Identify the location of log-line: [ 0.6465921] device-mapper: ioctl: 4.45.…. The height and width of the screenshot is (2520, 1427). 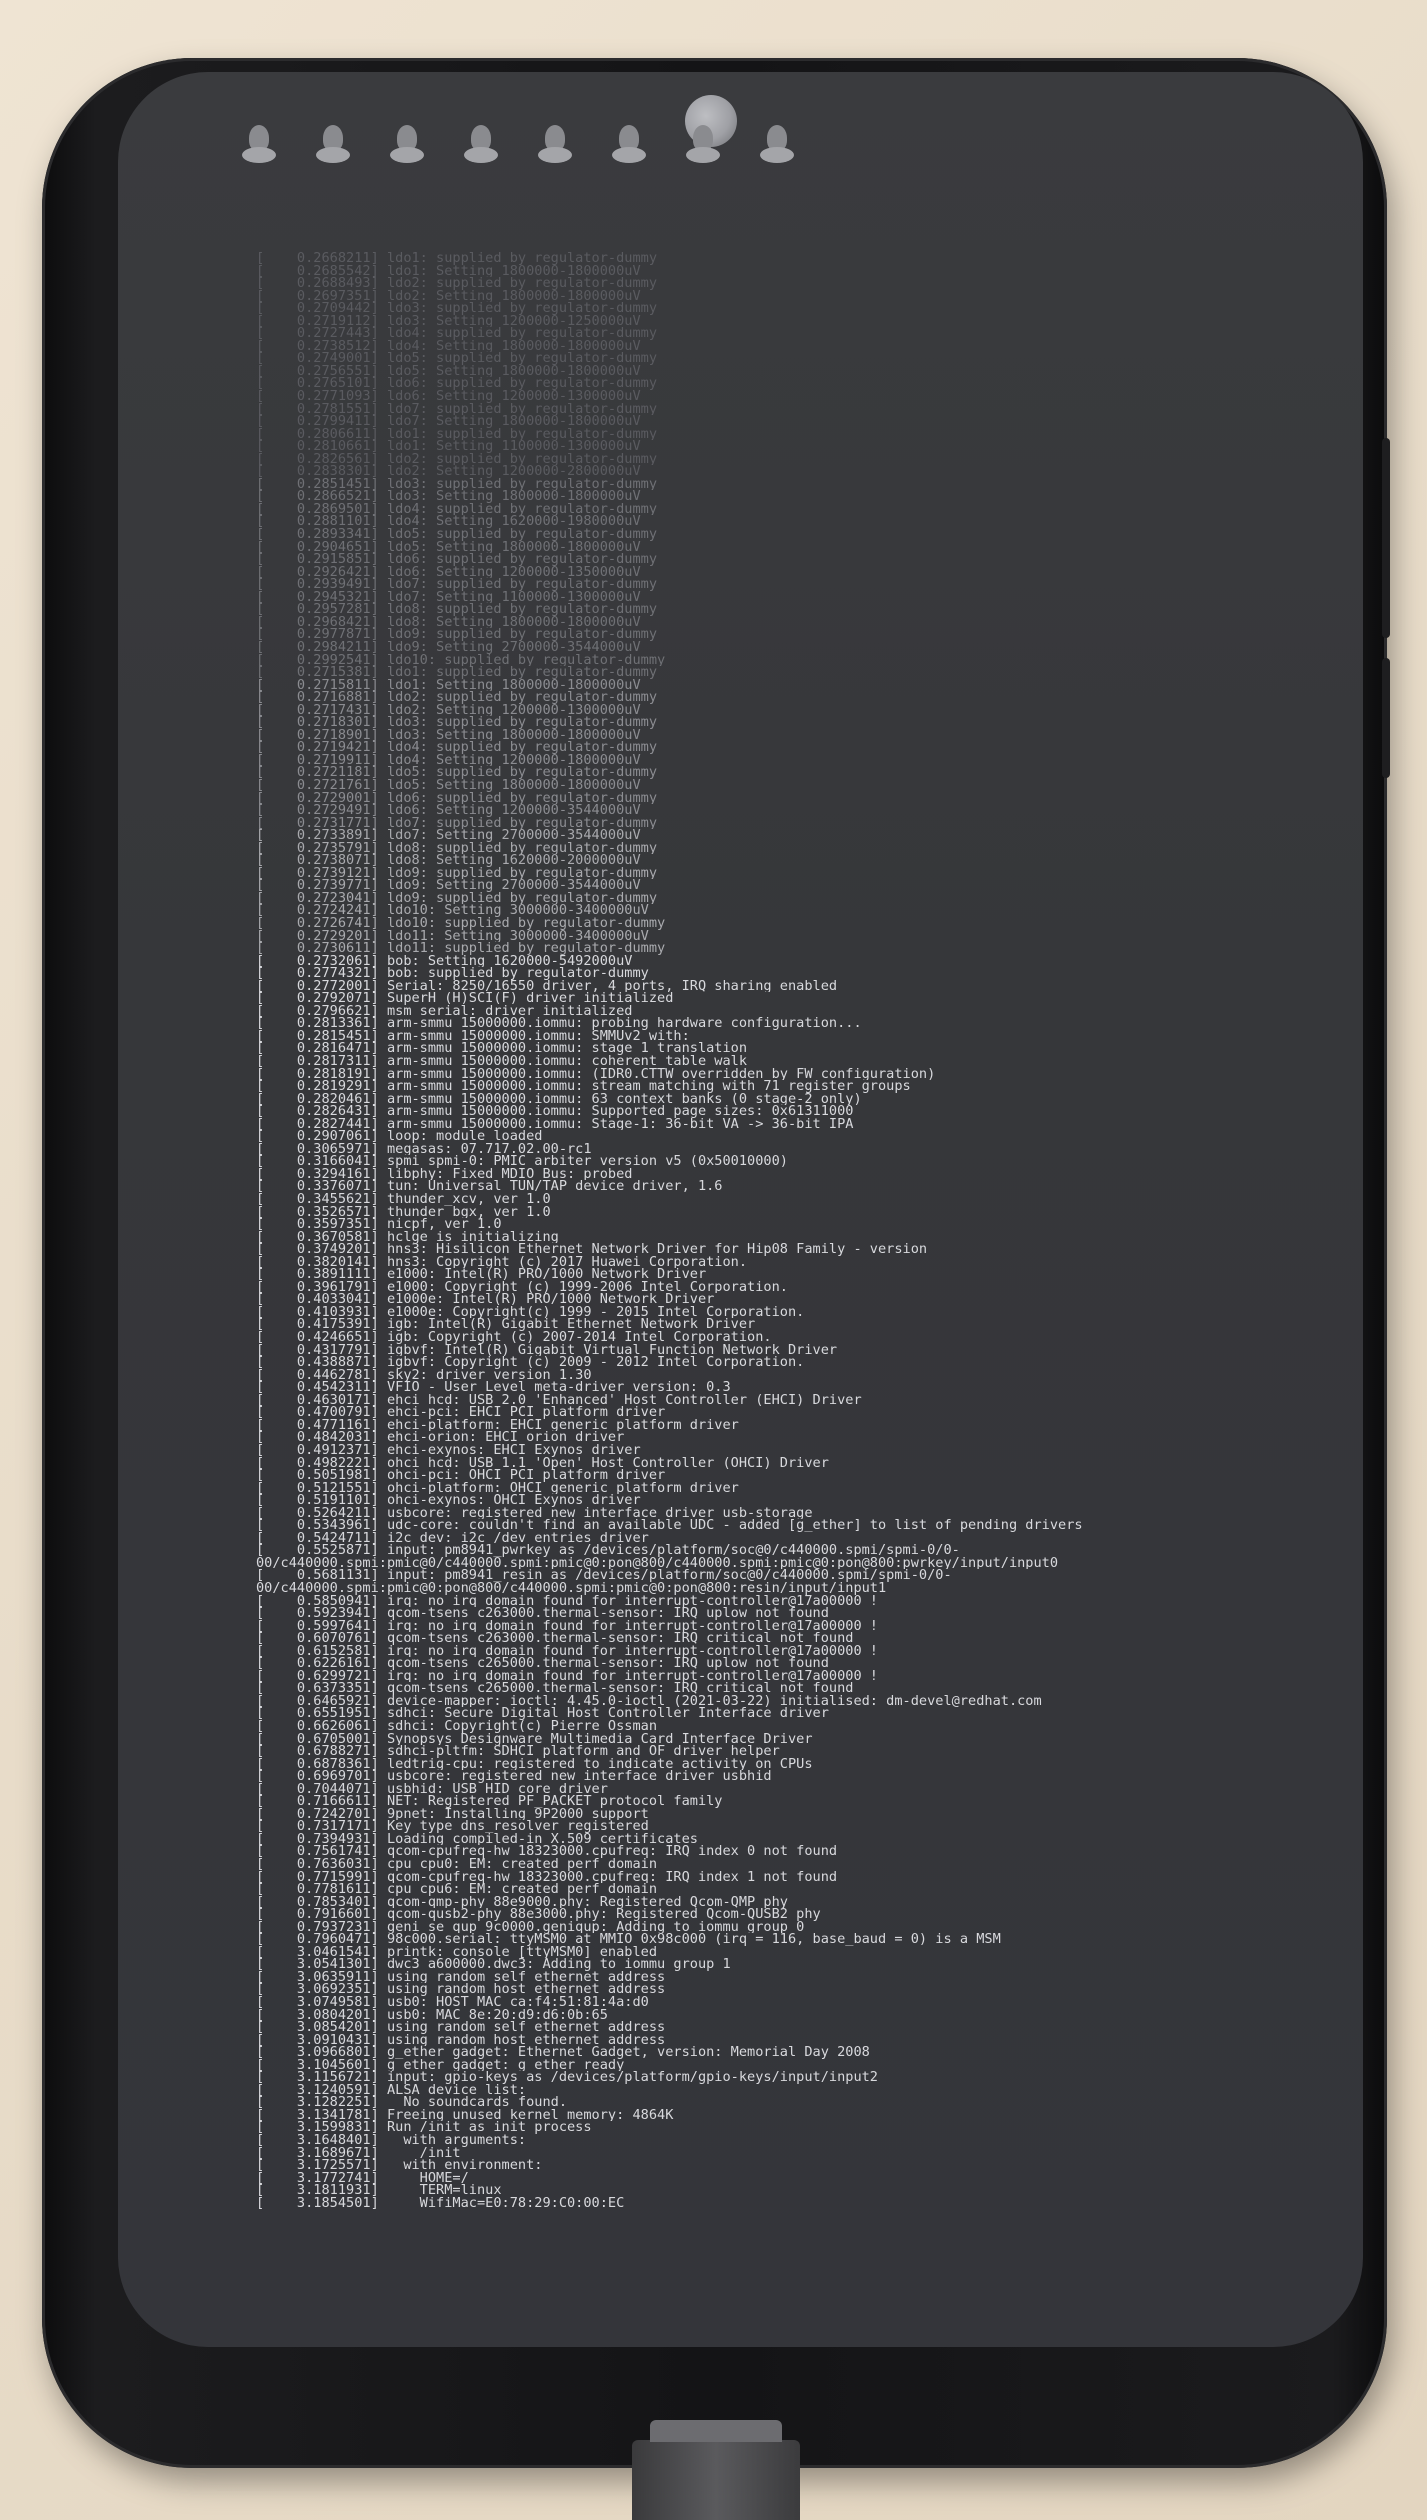
(649, 1701).